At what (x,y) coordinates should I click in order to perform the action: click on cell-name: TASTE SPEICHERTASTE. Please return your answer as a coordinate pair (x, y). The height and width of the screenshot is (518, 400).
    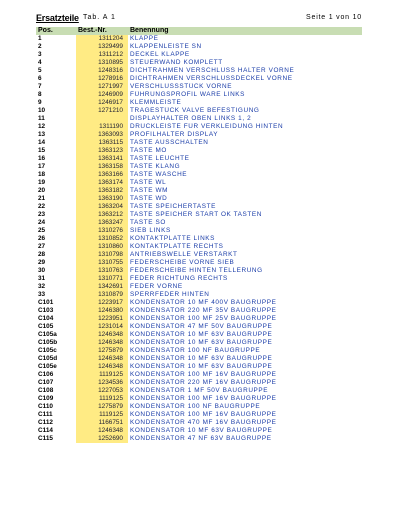
    Looking at the image, I should click on (173, 206).